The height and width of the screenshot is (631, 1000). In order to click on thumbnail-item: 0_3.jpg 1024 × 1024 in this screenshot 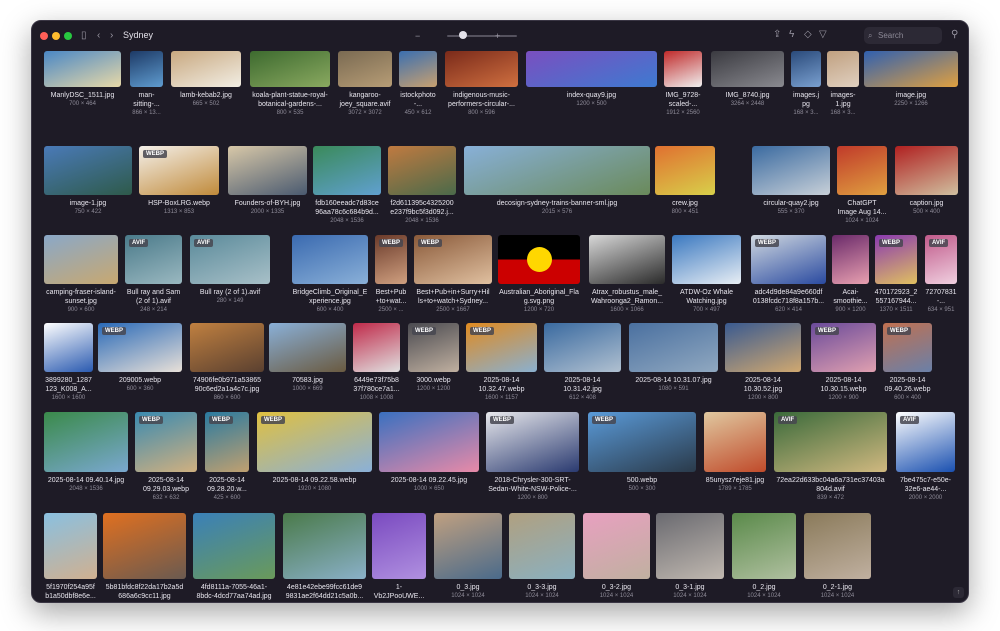, I will do `click(468, 557)`.